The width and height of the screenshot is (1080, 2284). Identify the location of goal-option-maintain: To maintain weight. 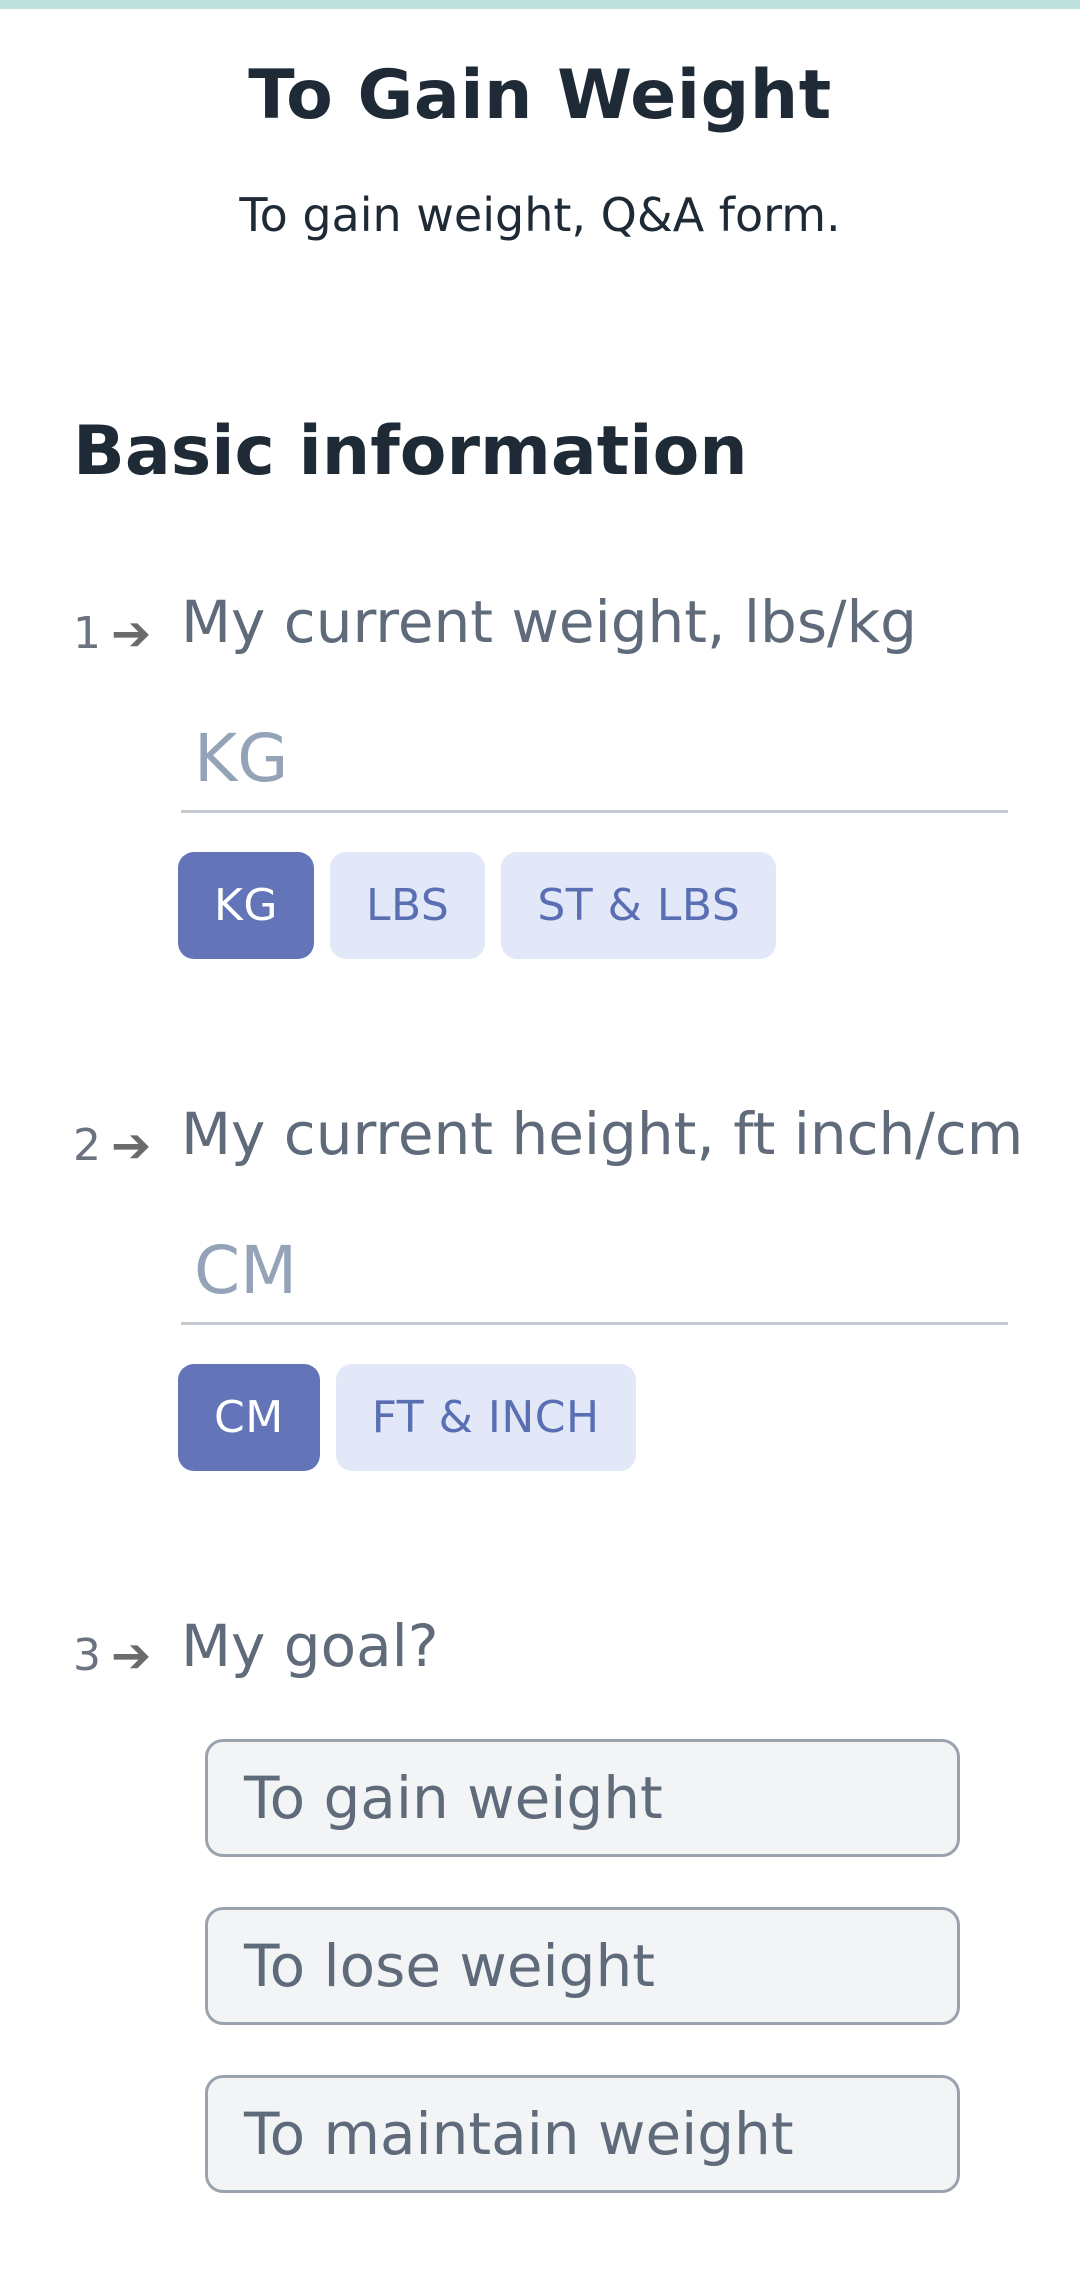
(582, 2134).